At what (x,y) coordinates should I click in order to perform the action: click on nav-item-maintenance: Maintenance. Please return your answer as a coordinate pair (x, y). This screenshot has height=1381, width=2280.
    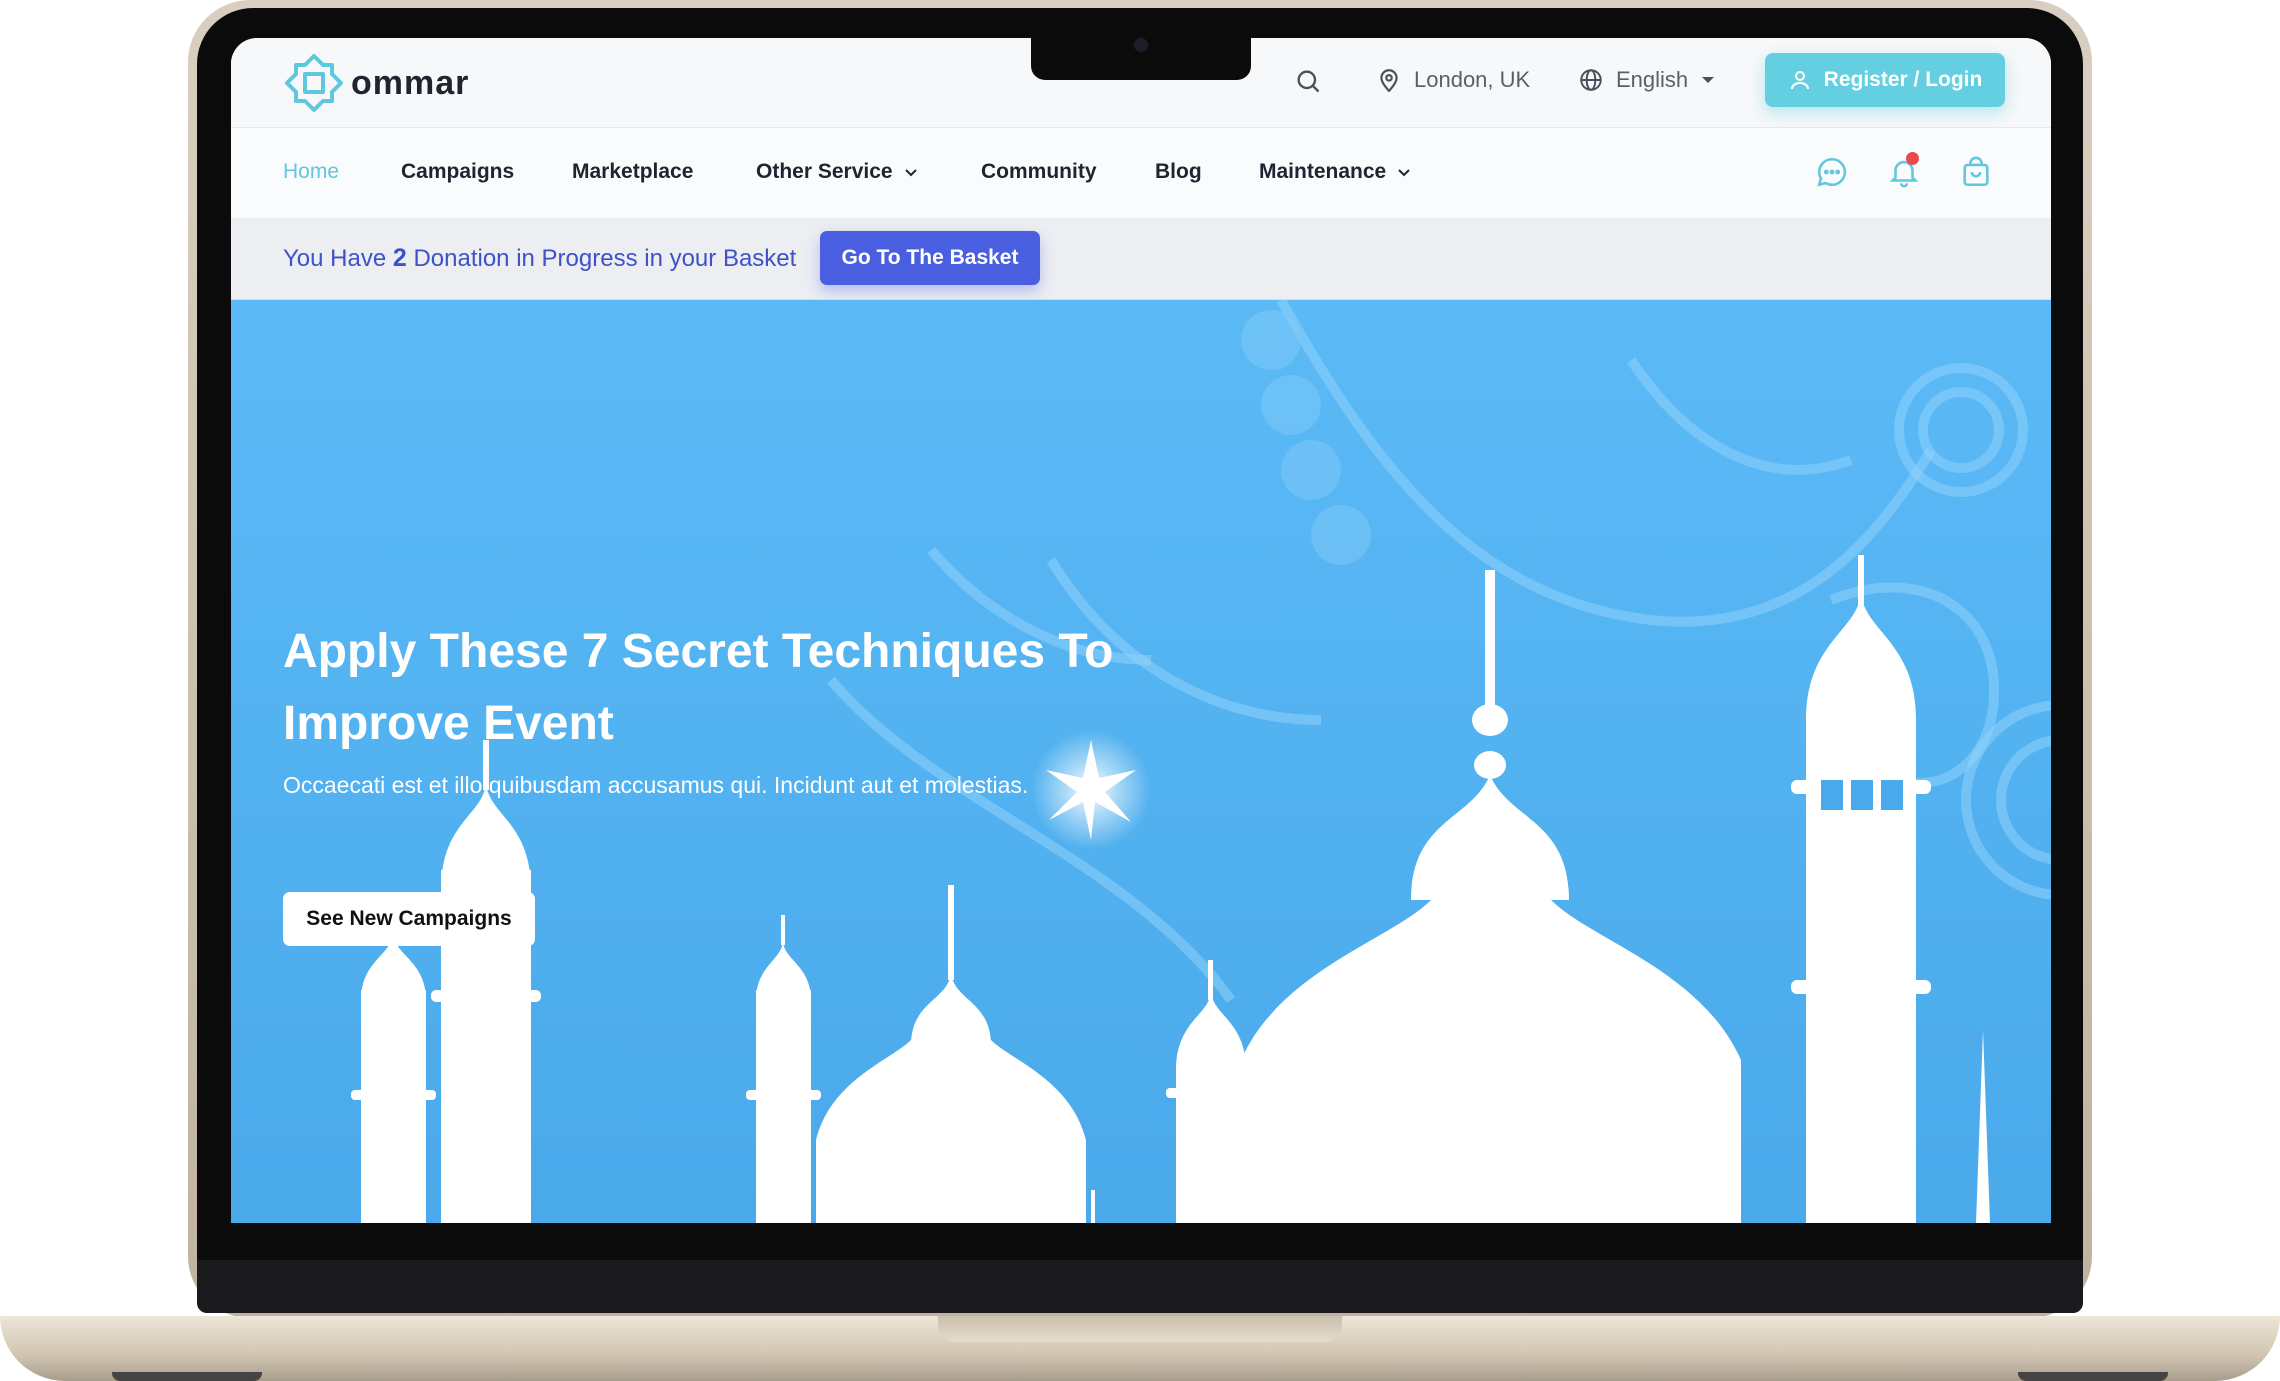
    Looking at the image, I should click on (1335, 172).